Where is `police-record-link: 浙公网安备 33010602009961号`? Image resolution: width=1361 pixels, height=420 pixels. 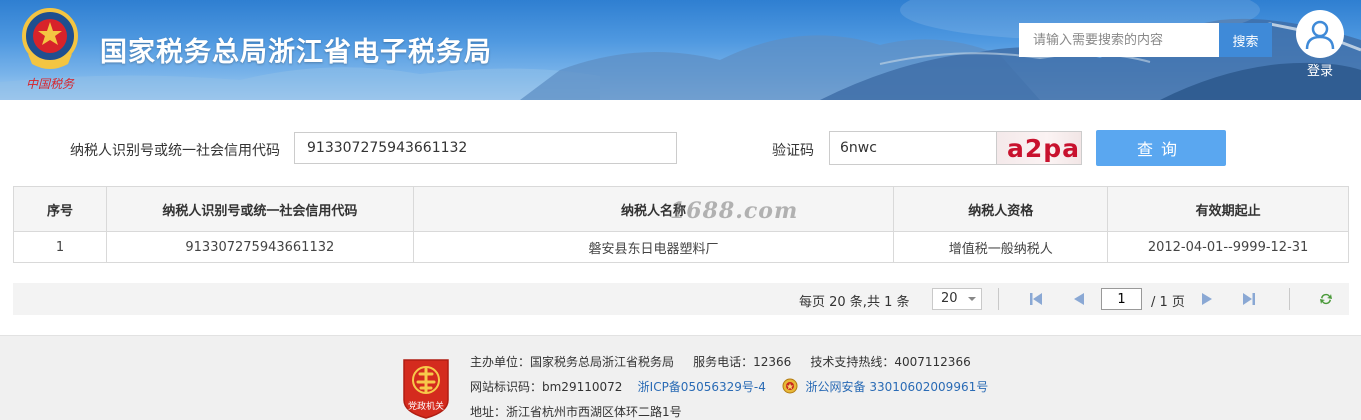 police-record-link: 浙公网安备 33010602009961号 is located at coordinates (897, 387).